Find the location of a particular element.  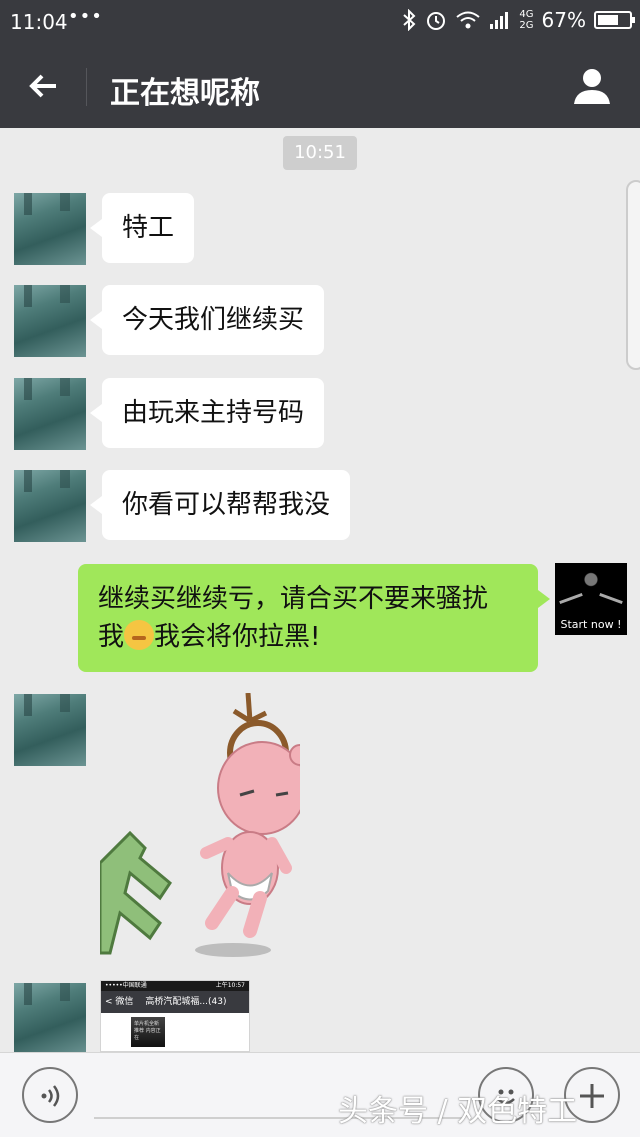

avatar-caption: Start now ! is located at coordinates (591, 624).